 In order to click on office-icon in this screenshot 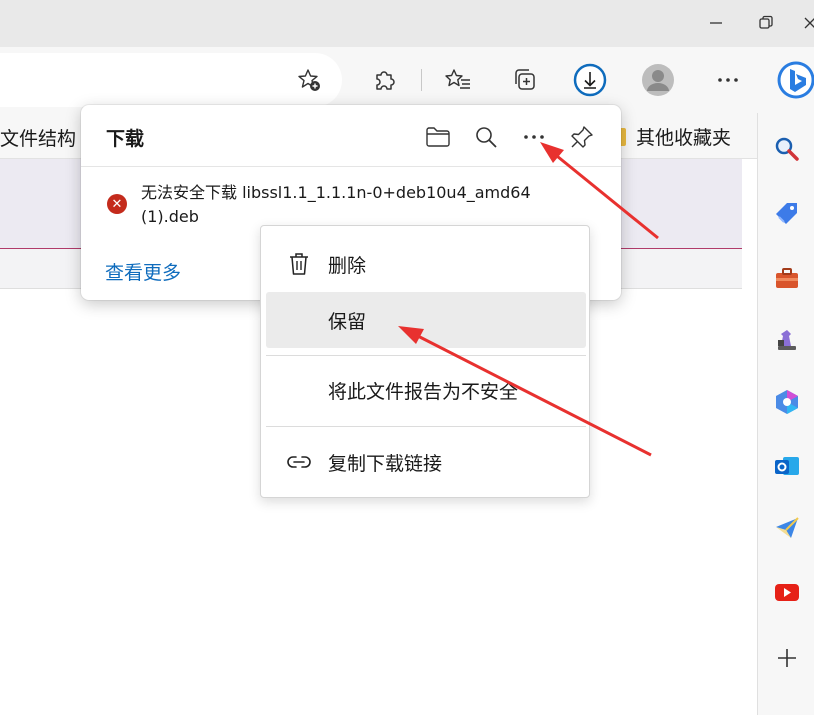, I will do `click(787, 402)`.